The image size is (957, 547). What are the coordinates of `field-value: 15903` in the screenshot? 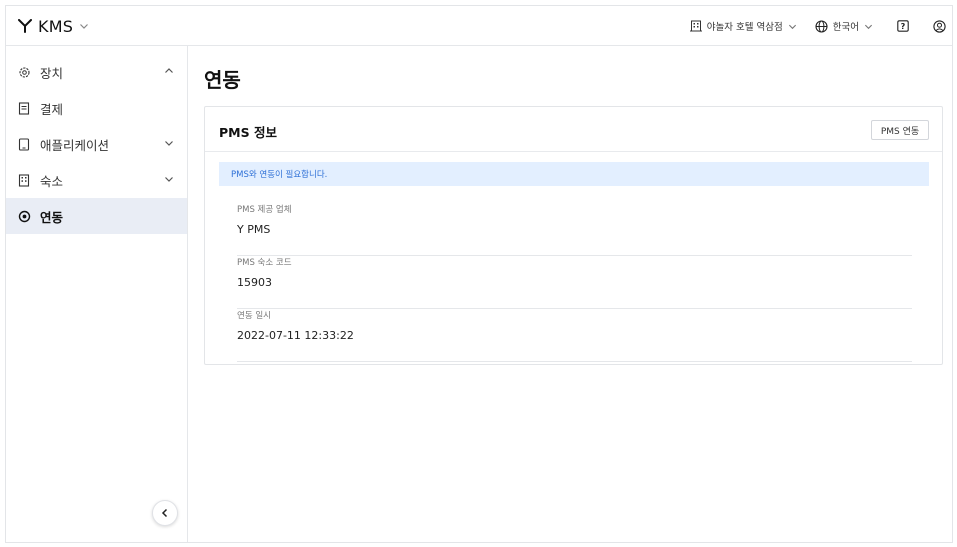 It's located at (254, 282).